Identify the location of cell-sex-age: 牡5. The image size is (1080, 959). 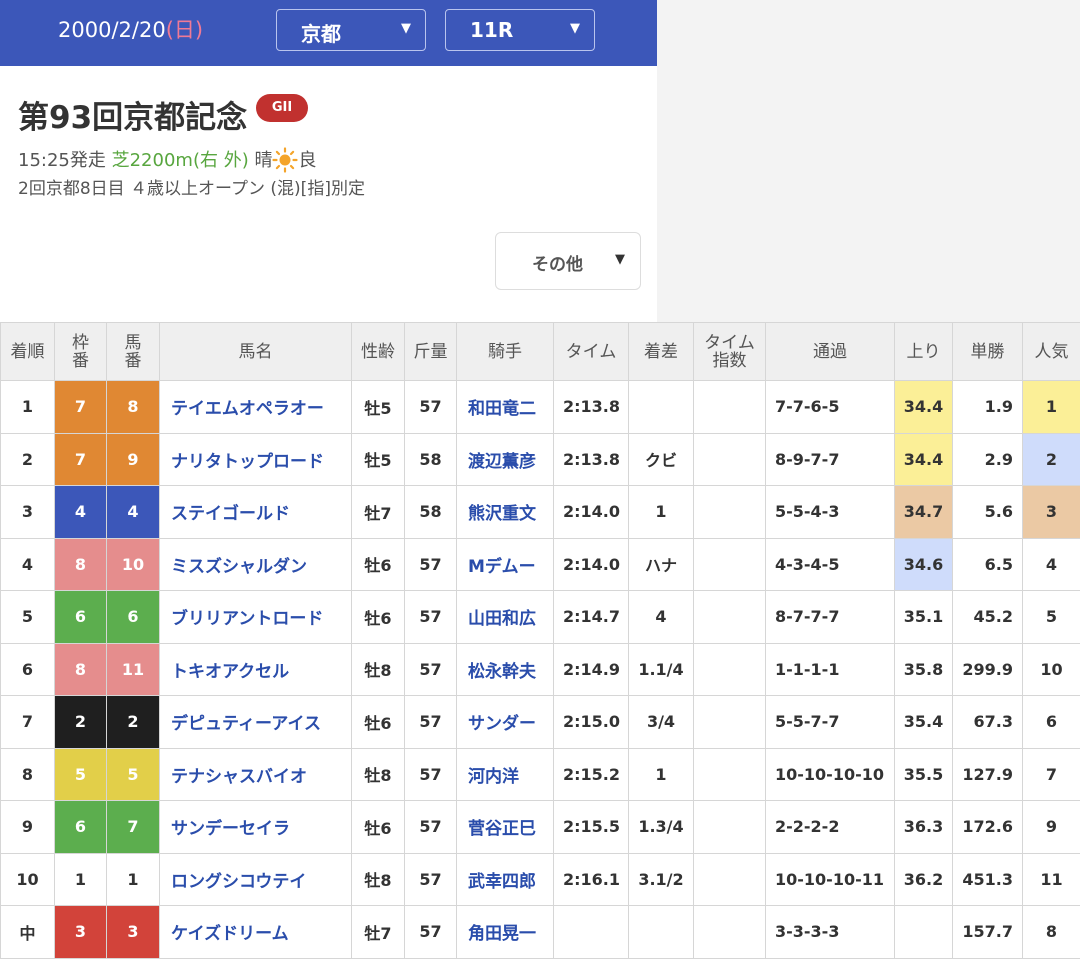
(378, 407).